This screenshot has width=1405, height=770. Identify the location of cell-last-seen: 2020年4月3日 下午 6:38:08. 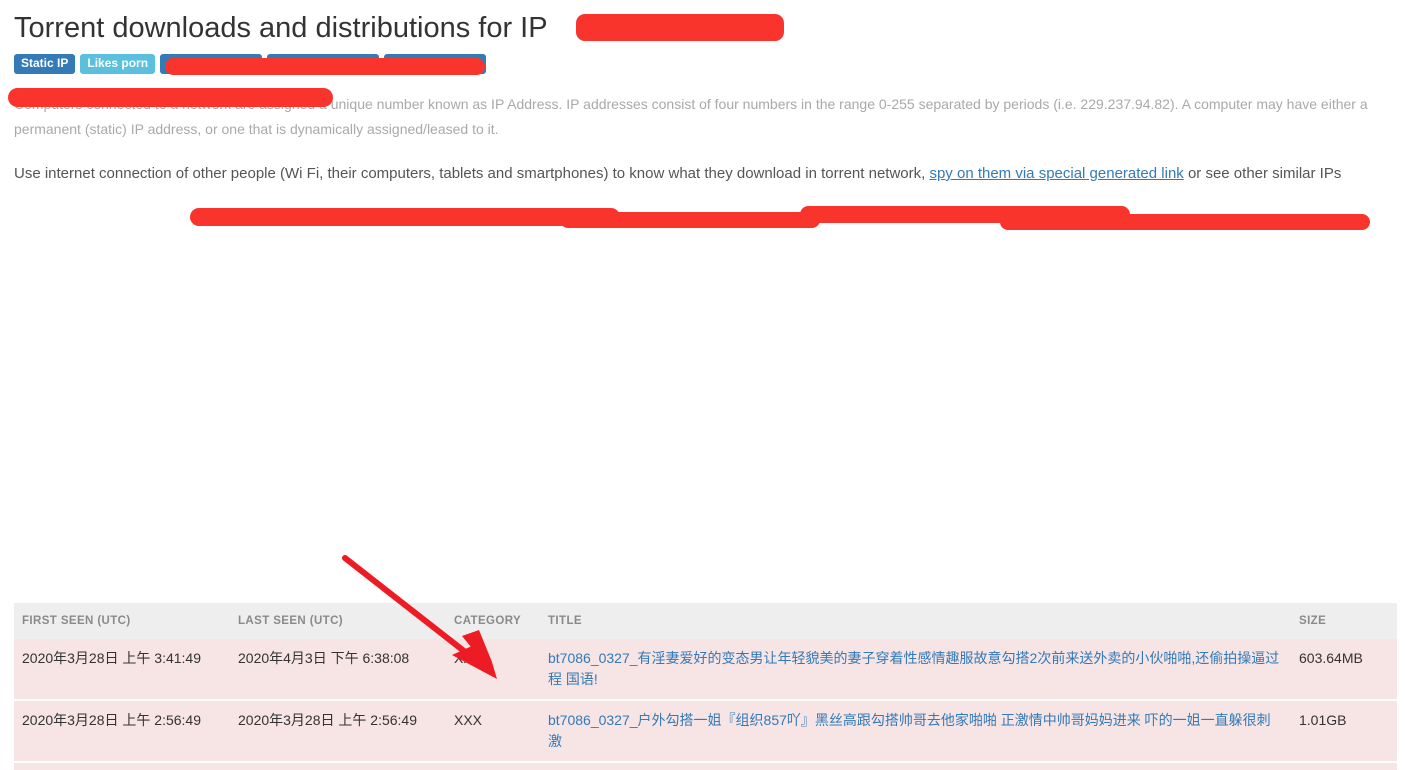
(338, 670).